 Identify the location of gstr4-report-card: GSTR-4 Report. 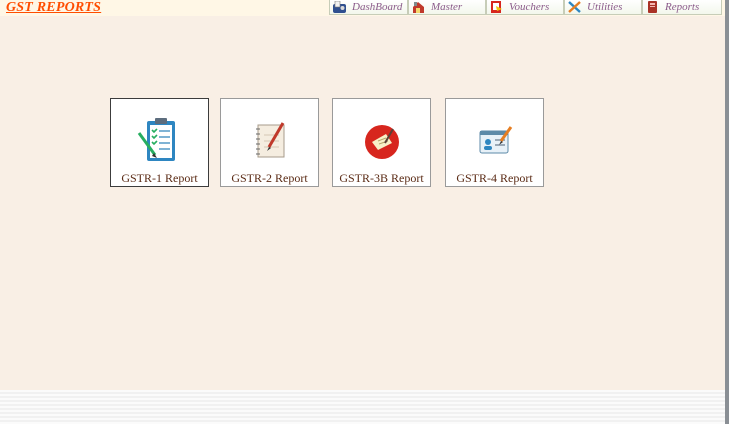
(494, 142).